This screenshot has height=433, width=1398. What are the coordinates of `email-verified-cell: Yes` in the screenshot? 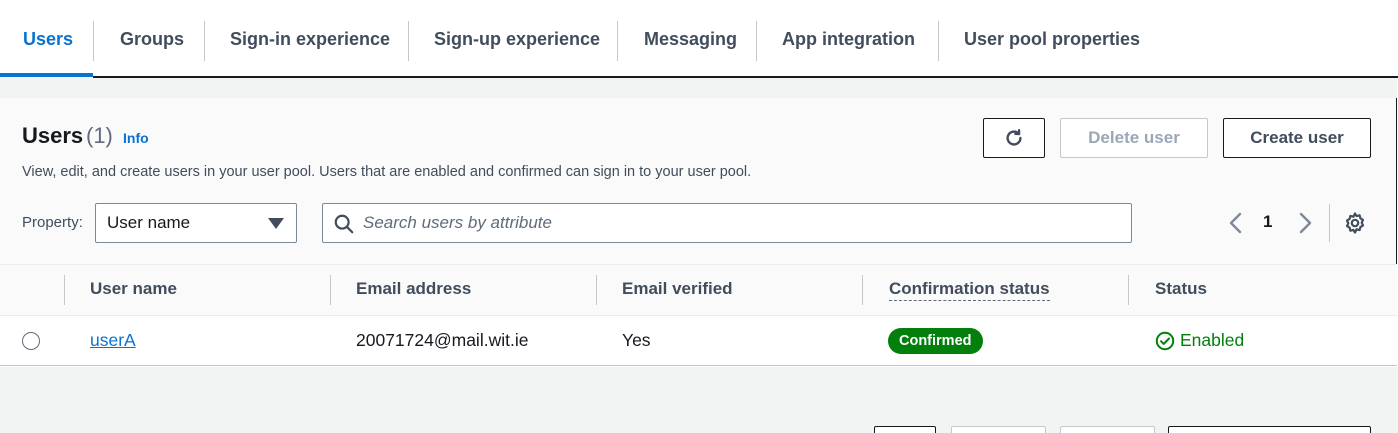 It's located at (636, 340).